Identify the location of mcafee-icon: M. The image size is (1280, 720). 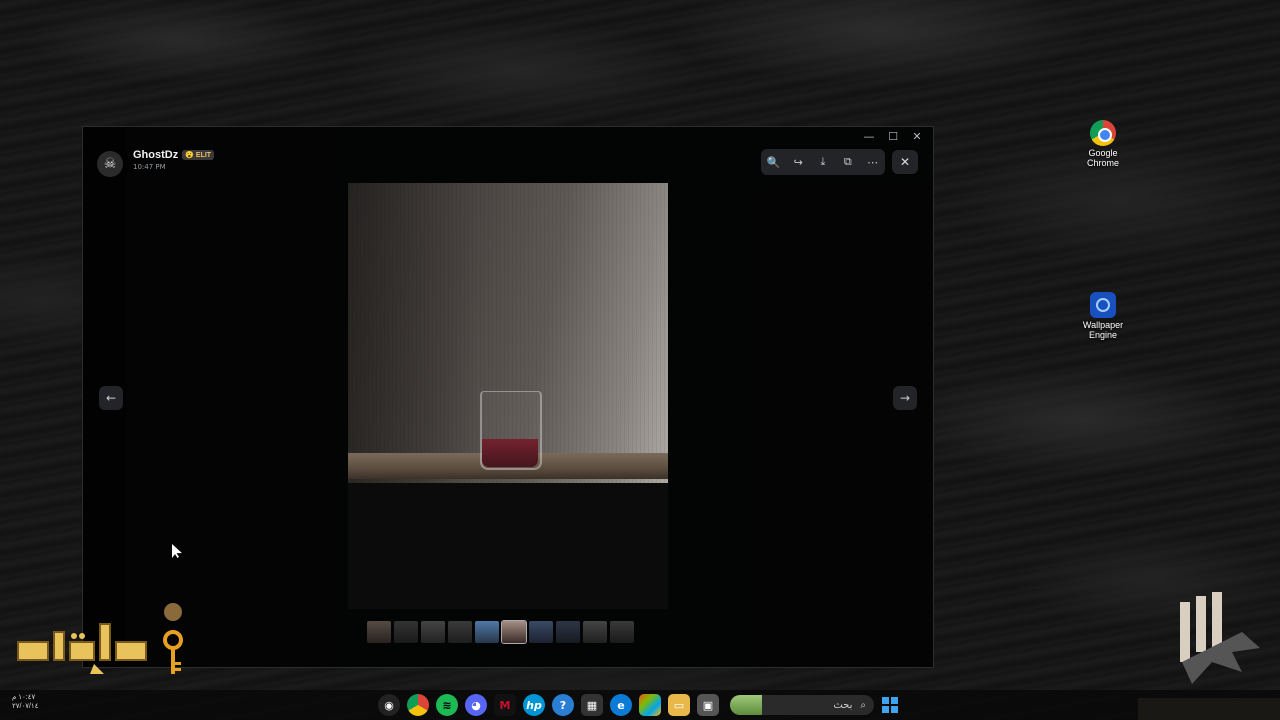
(505, 705).